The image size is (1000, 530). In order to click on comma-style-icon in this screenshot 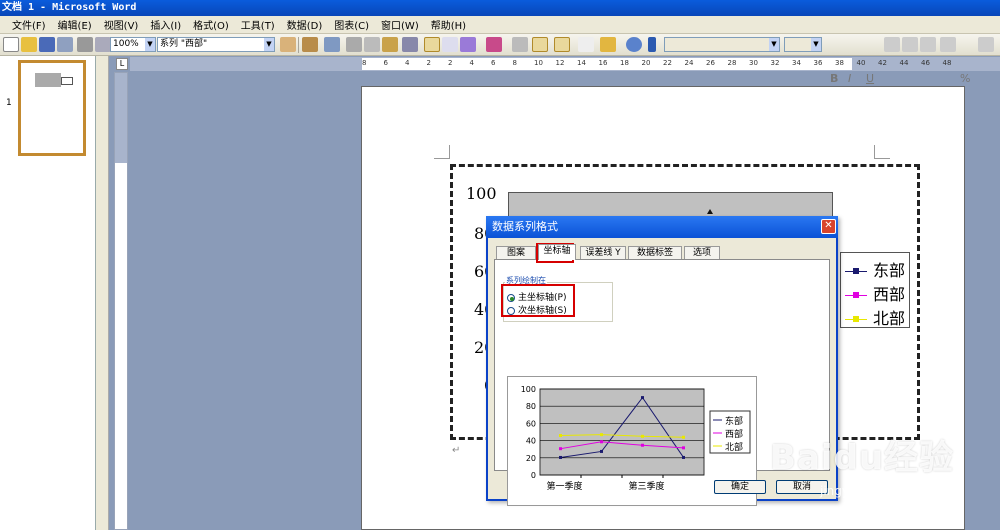, I will do `click(986, 44)`.